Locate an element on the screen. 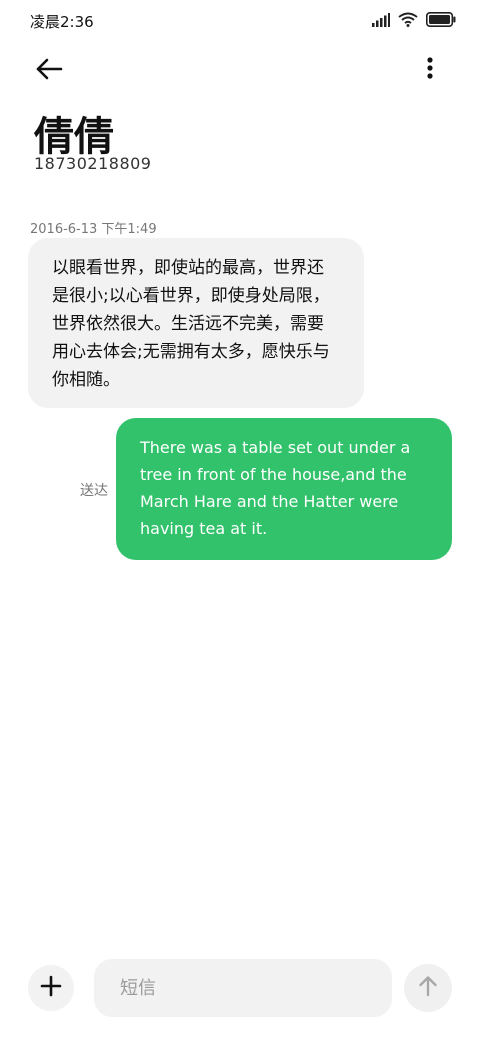 Image resolution: width=480 pixels, height=1040 pixels. message-timestamp: 2016-6-13 下午1:49 is located at coordinates (93, 229).